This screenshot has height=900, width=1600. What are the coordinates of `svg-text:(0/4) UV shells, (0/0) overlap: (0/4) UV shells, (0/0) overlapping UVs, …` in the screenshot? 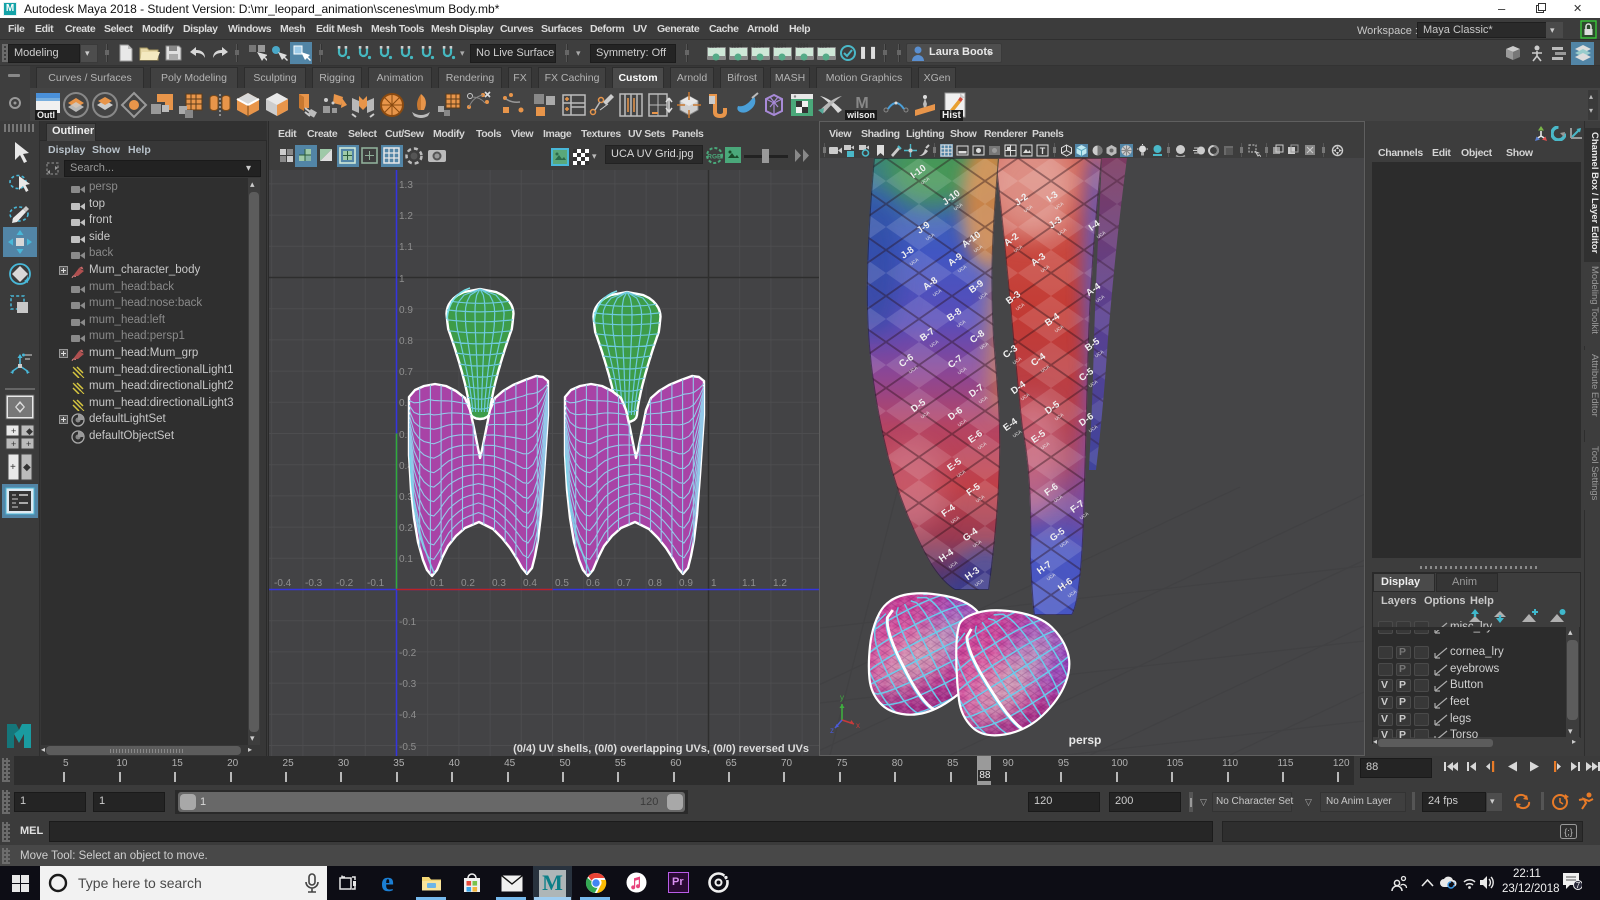 It's located at (661, 749).